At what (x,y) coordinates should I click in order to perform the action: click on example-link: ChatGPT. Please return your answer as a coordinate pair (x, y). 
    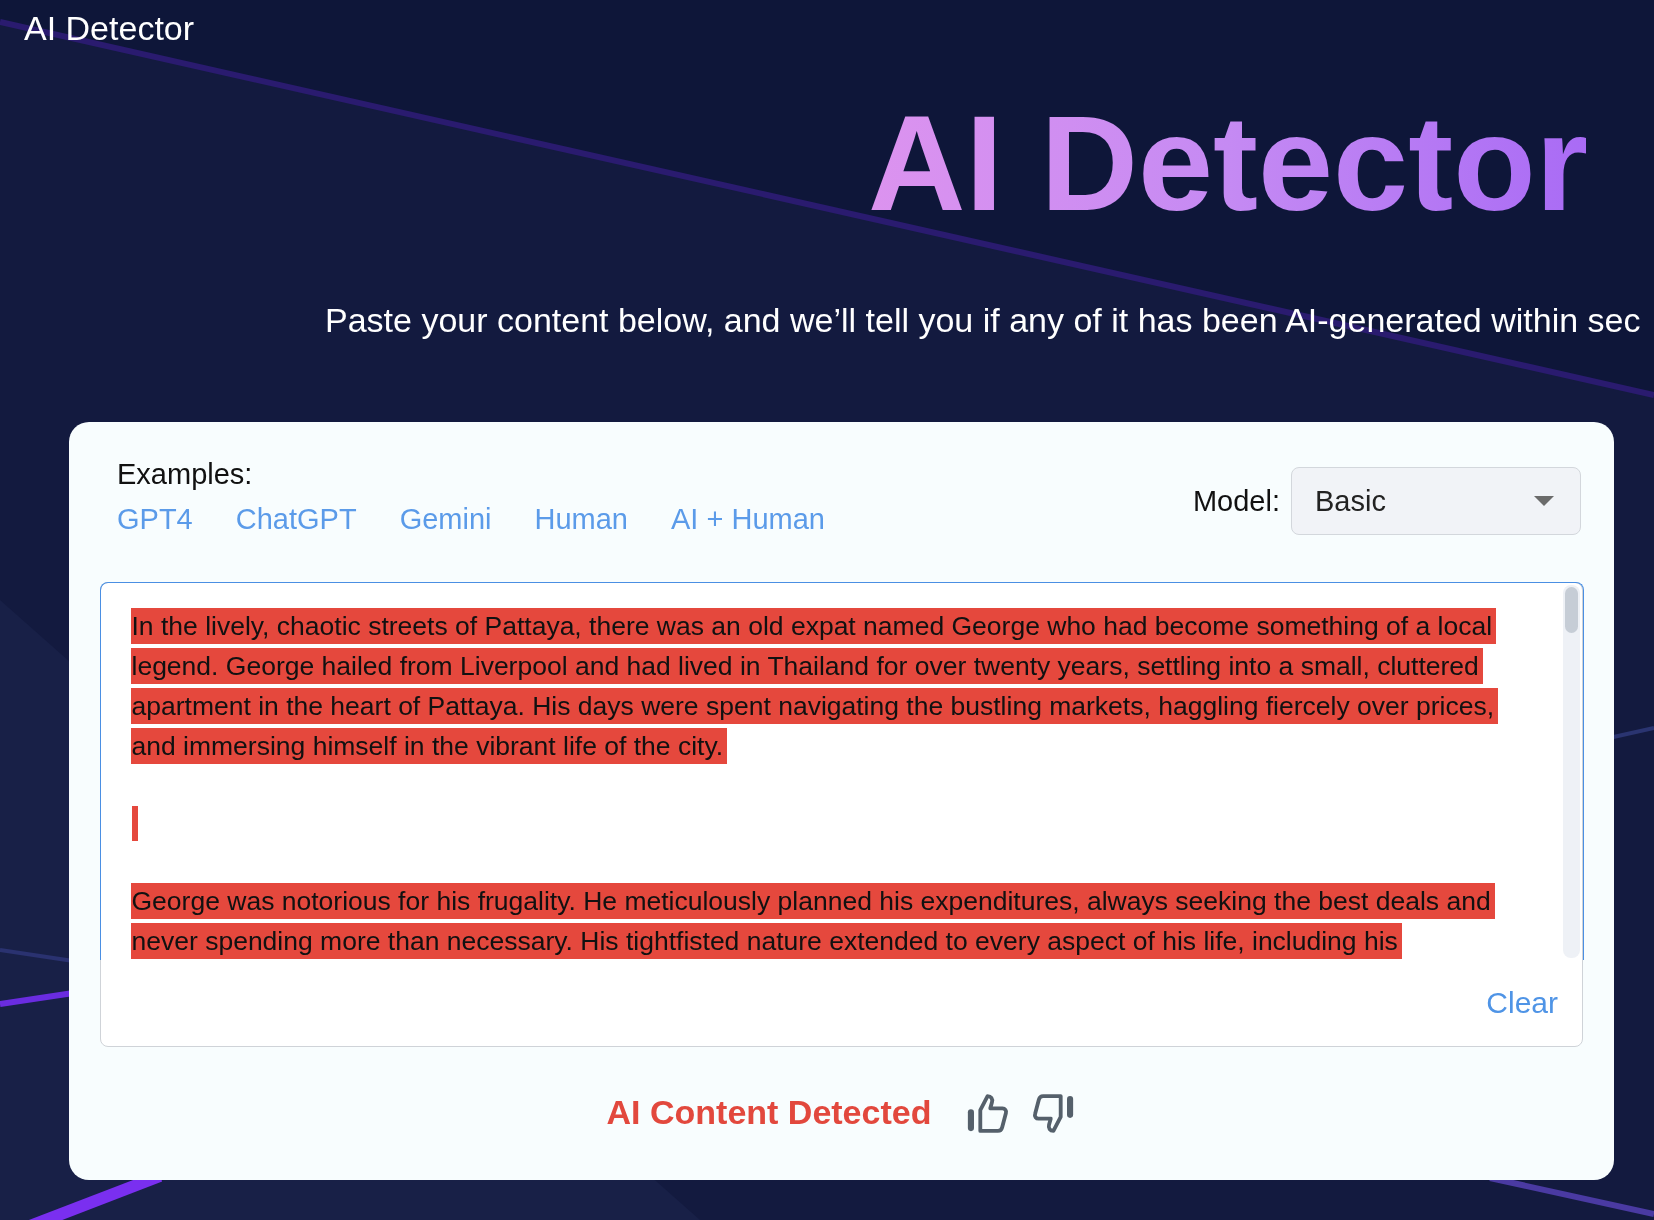
    Looking at the image, I should click on (296, 519).